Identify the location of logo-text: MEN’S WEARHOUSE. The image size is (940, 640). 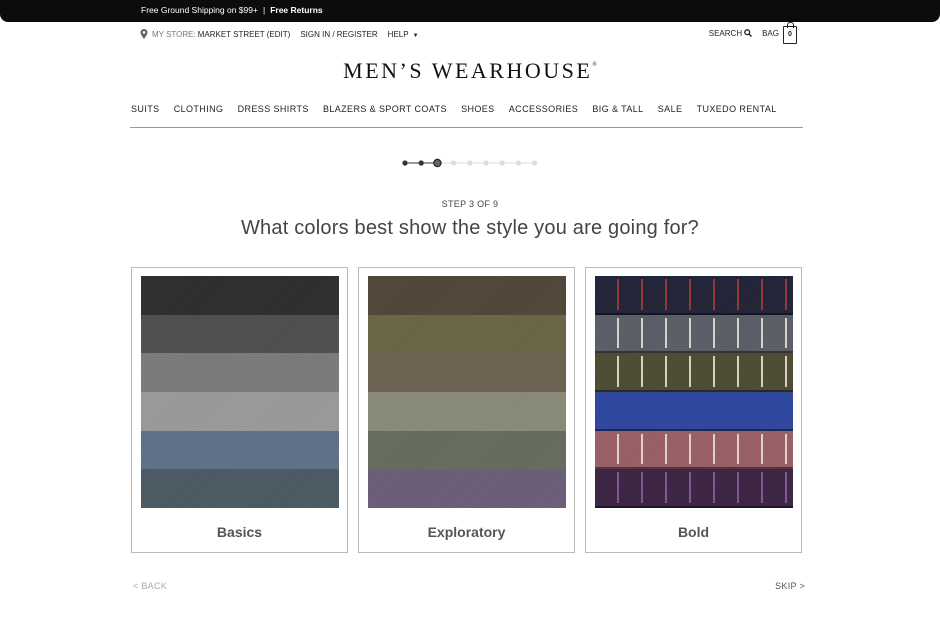
(468, 70).